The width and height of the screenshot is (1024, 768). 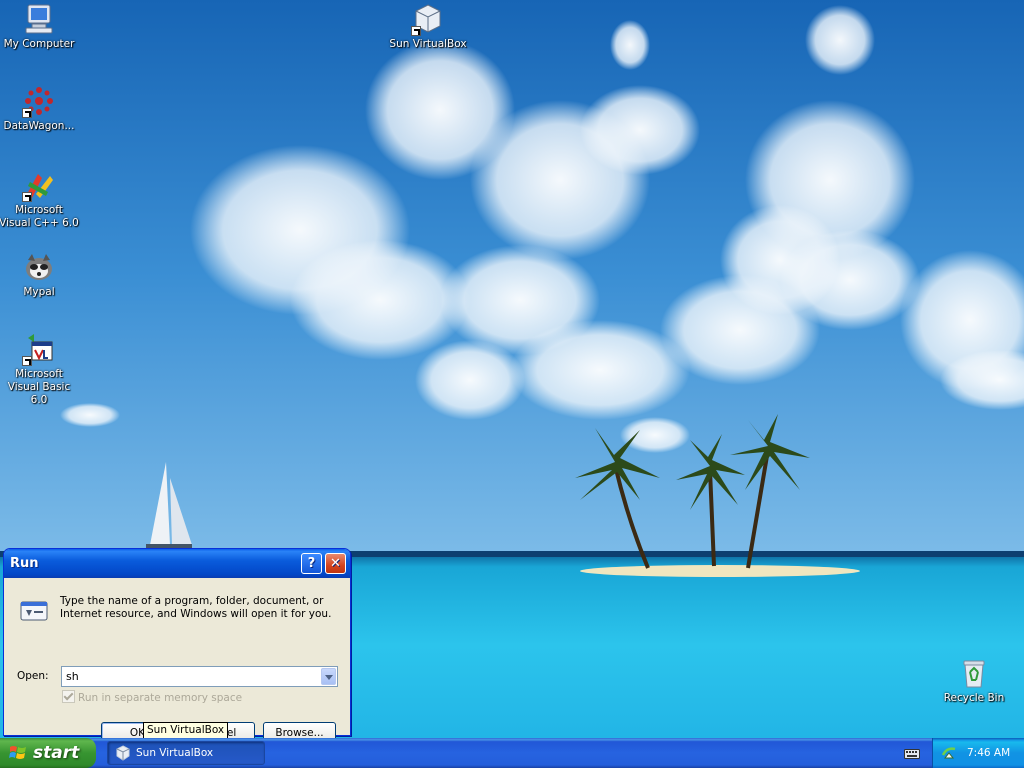 What do you see at coordinates (175, 753) in the screenshot?
I see `taskbar-button-label: Sun VirtualBox` at bounding box center [175, 753].